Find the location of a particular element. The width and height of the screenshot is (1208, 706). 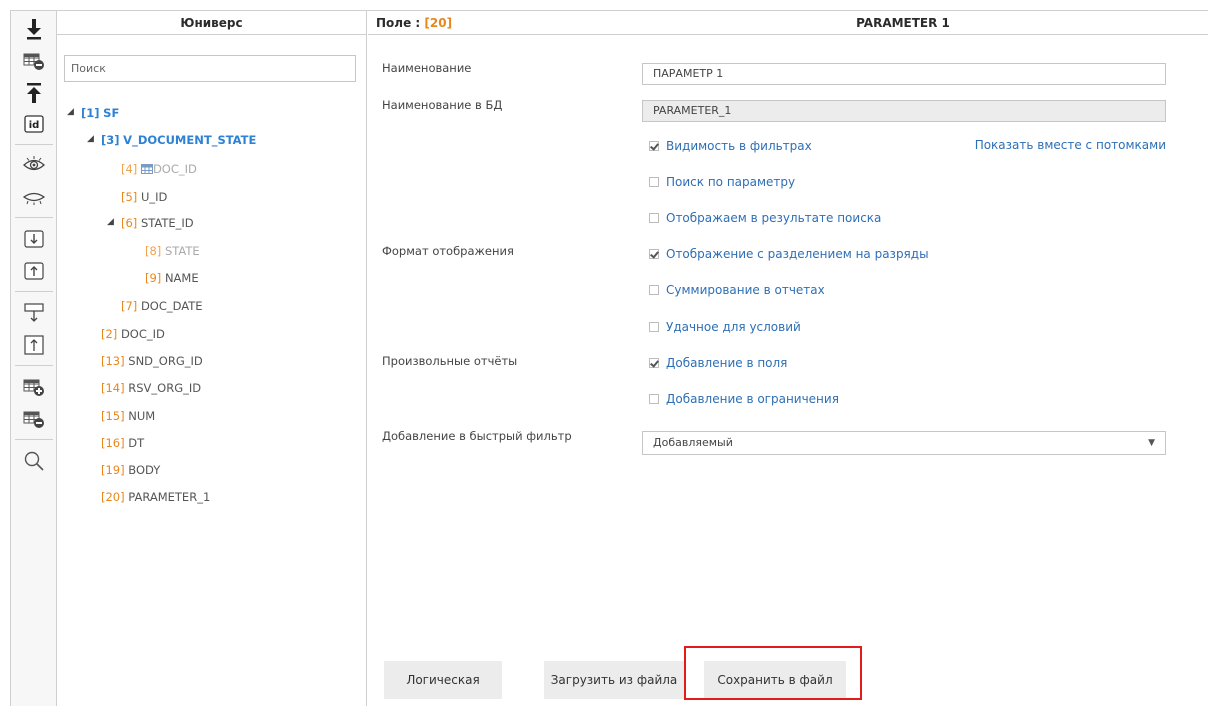

db-name-label: Наименование в БД is located at coordinates (442, 105).